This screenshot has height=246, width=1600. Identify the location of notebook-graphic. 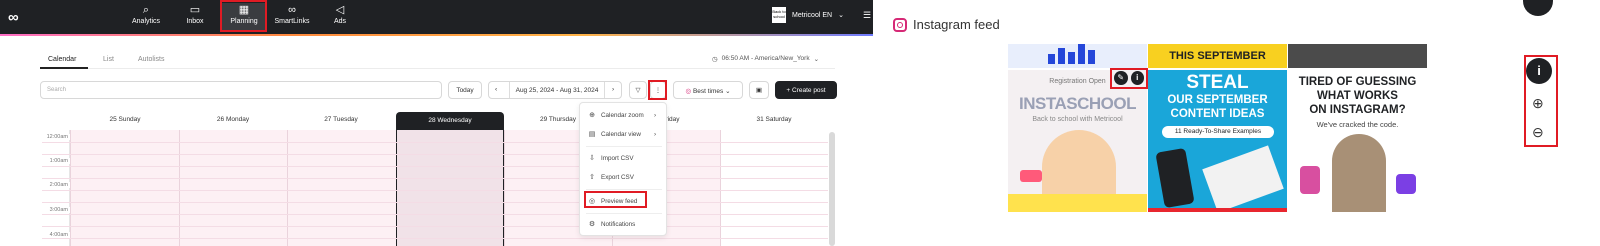
(1243, 178).